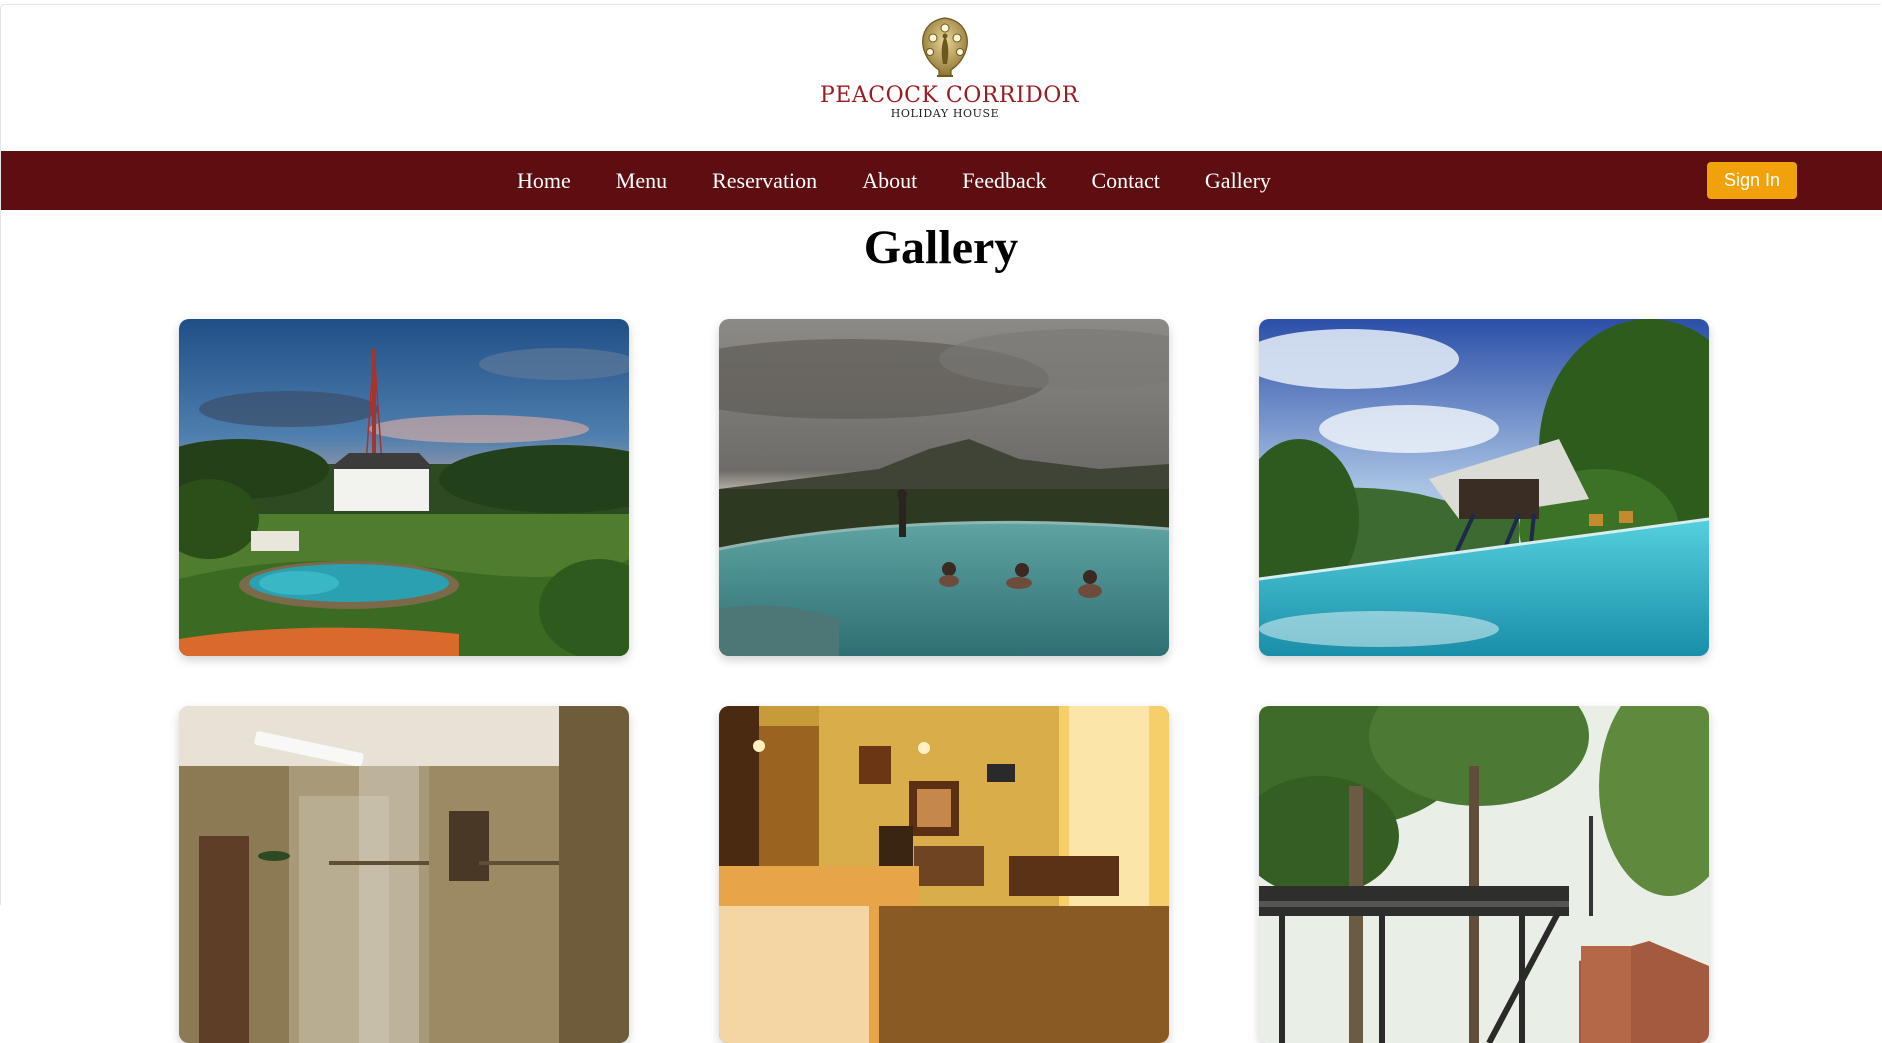  Describe the element at coordinates (1238, 180) in the screenshot. I see `nav-gallery: Gallery` at that location.